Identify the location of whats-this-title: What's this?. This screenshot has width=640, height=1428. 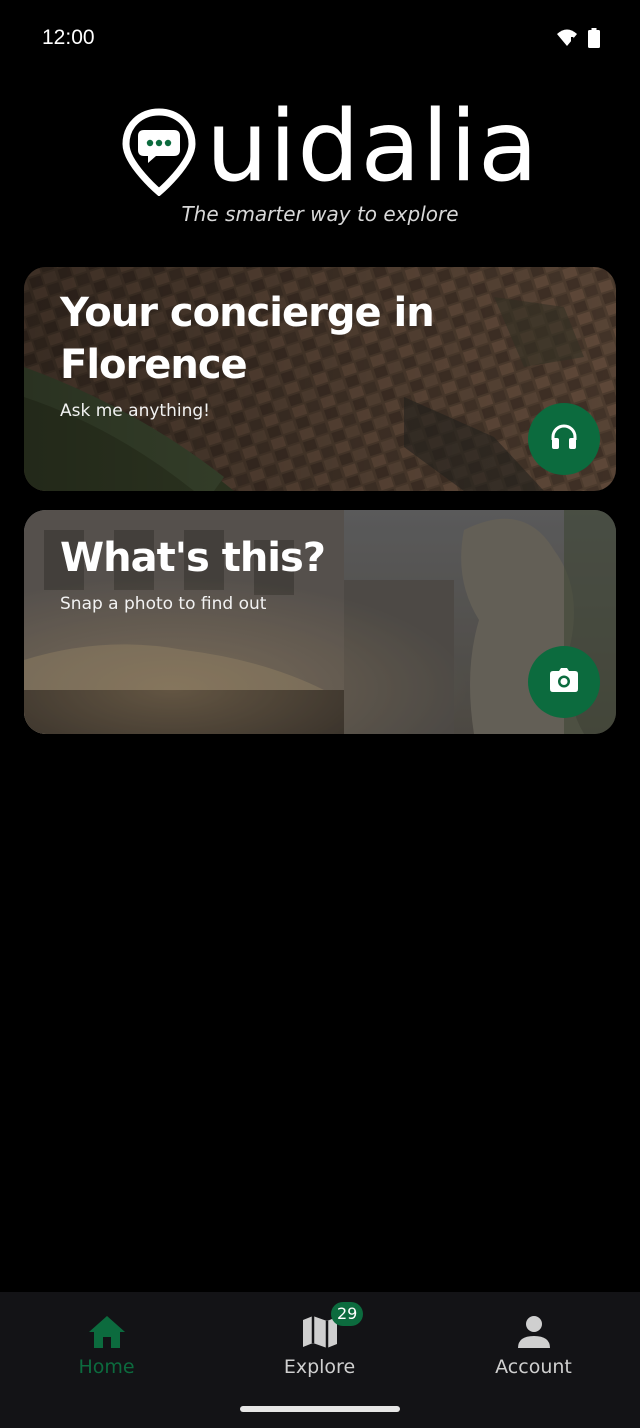
(193, 558).